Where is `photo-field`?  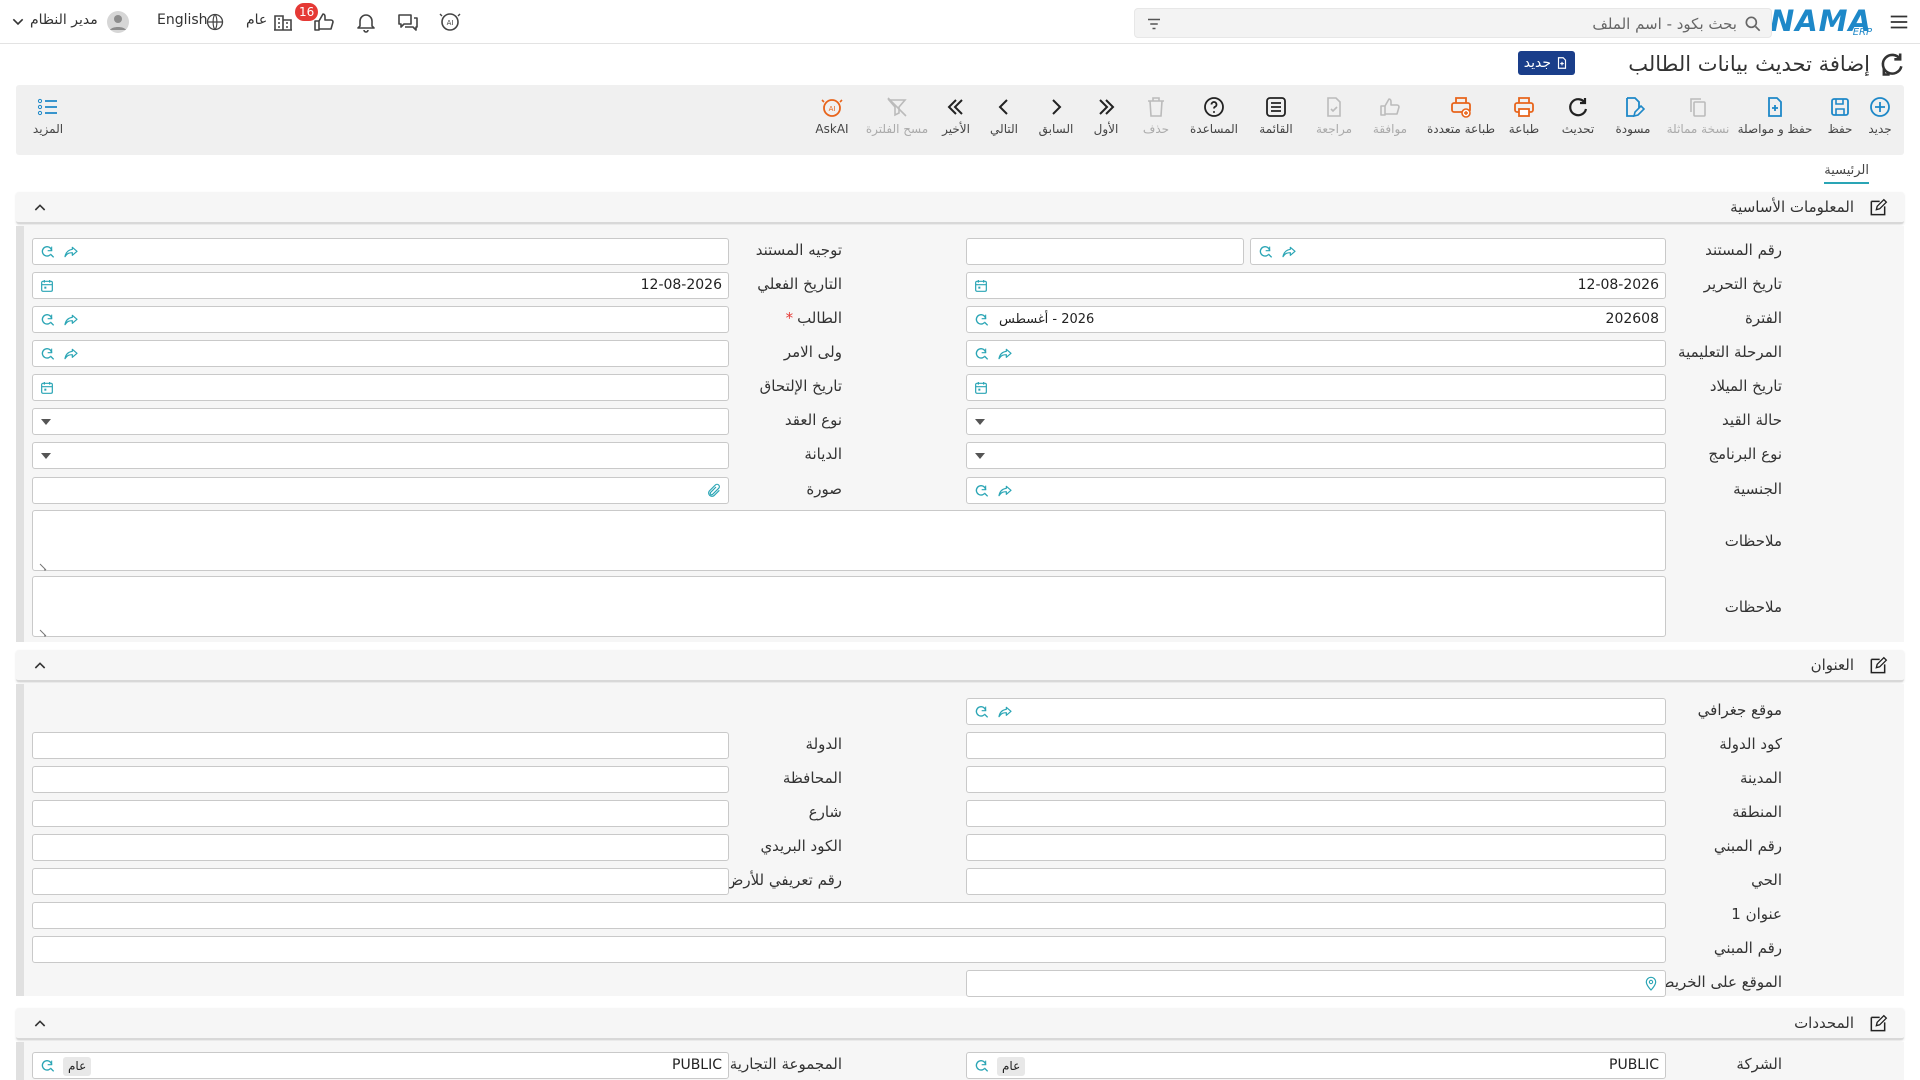 photo-field is located at coordinates (380, 490).